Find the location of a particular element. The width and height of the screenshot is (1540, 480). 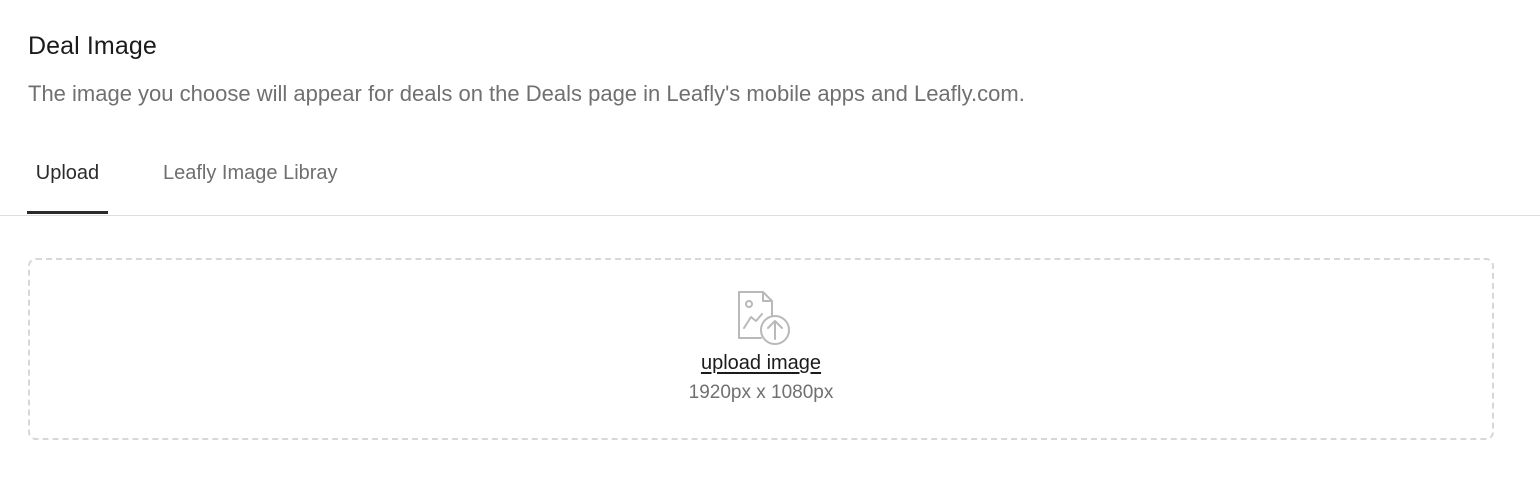

image-source-tabs: Upload Leafly Image Libray is located at coordinates (770, 181).